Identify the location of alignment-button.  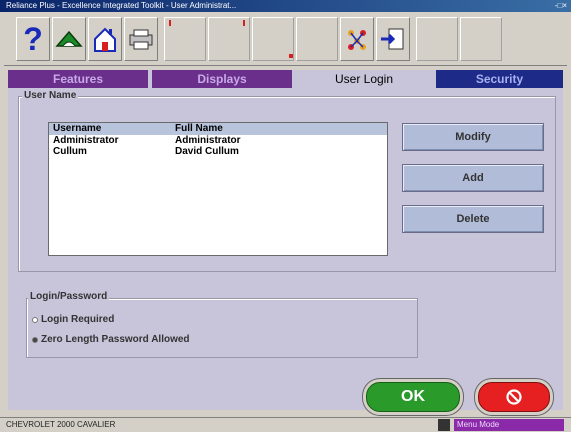
(69, 39).